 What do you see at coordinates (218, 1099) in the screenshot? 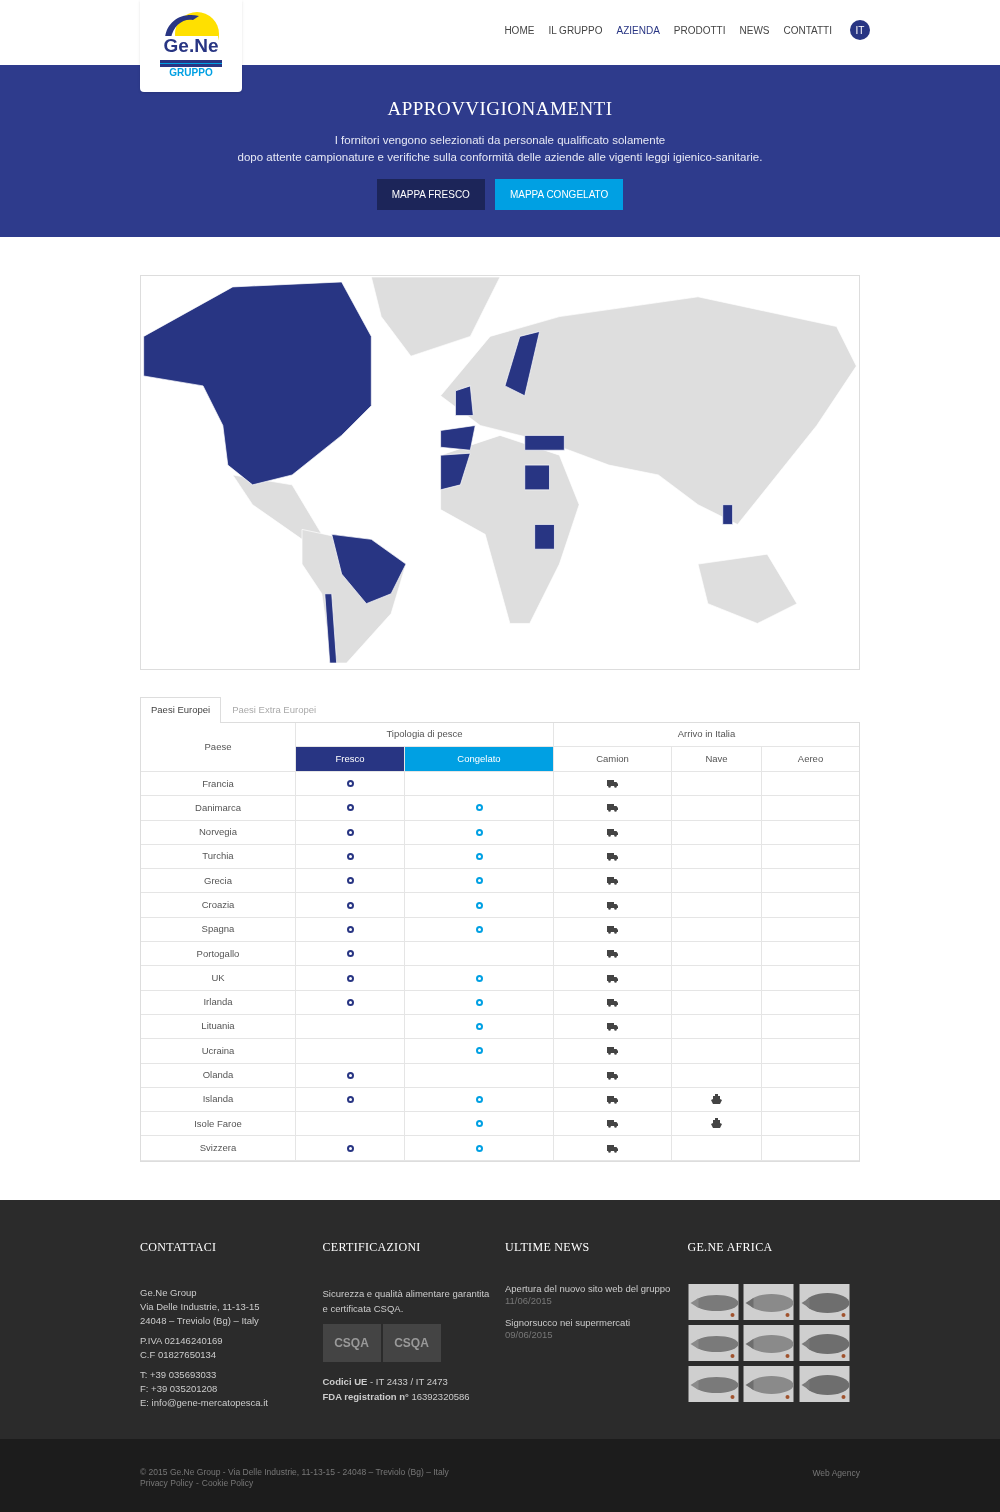
I see `table-cell: Islanda` at bounding box center [218, 1099].